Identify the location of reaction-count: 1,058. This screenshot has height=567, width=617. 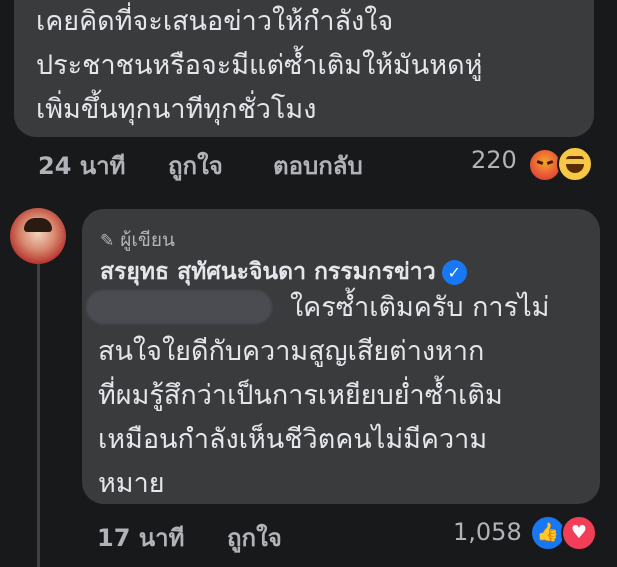
(487, 532).